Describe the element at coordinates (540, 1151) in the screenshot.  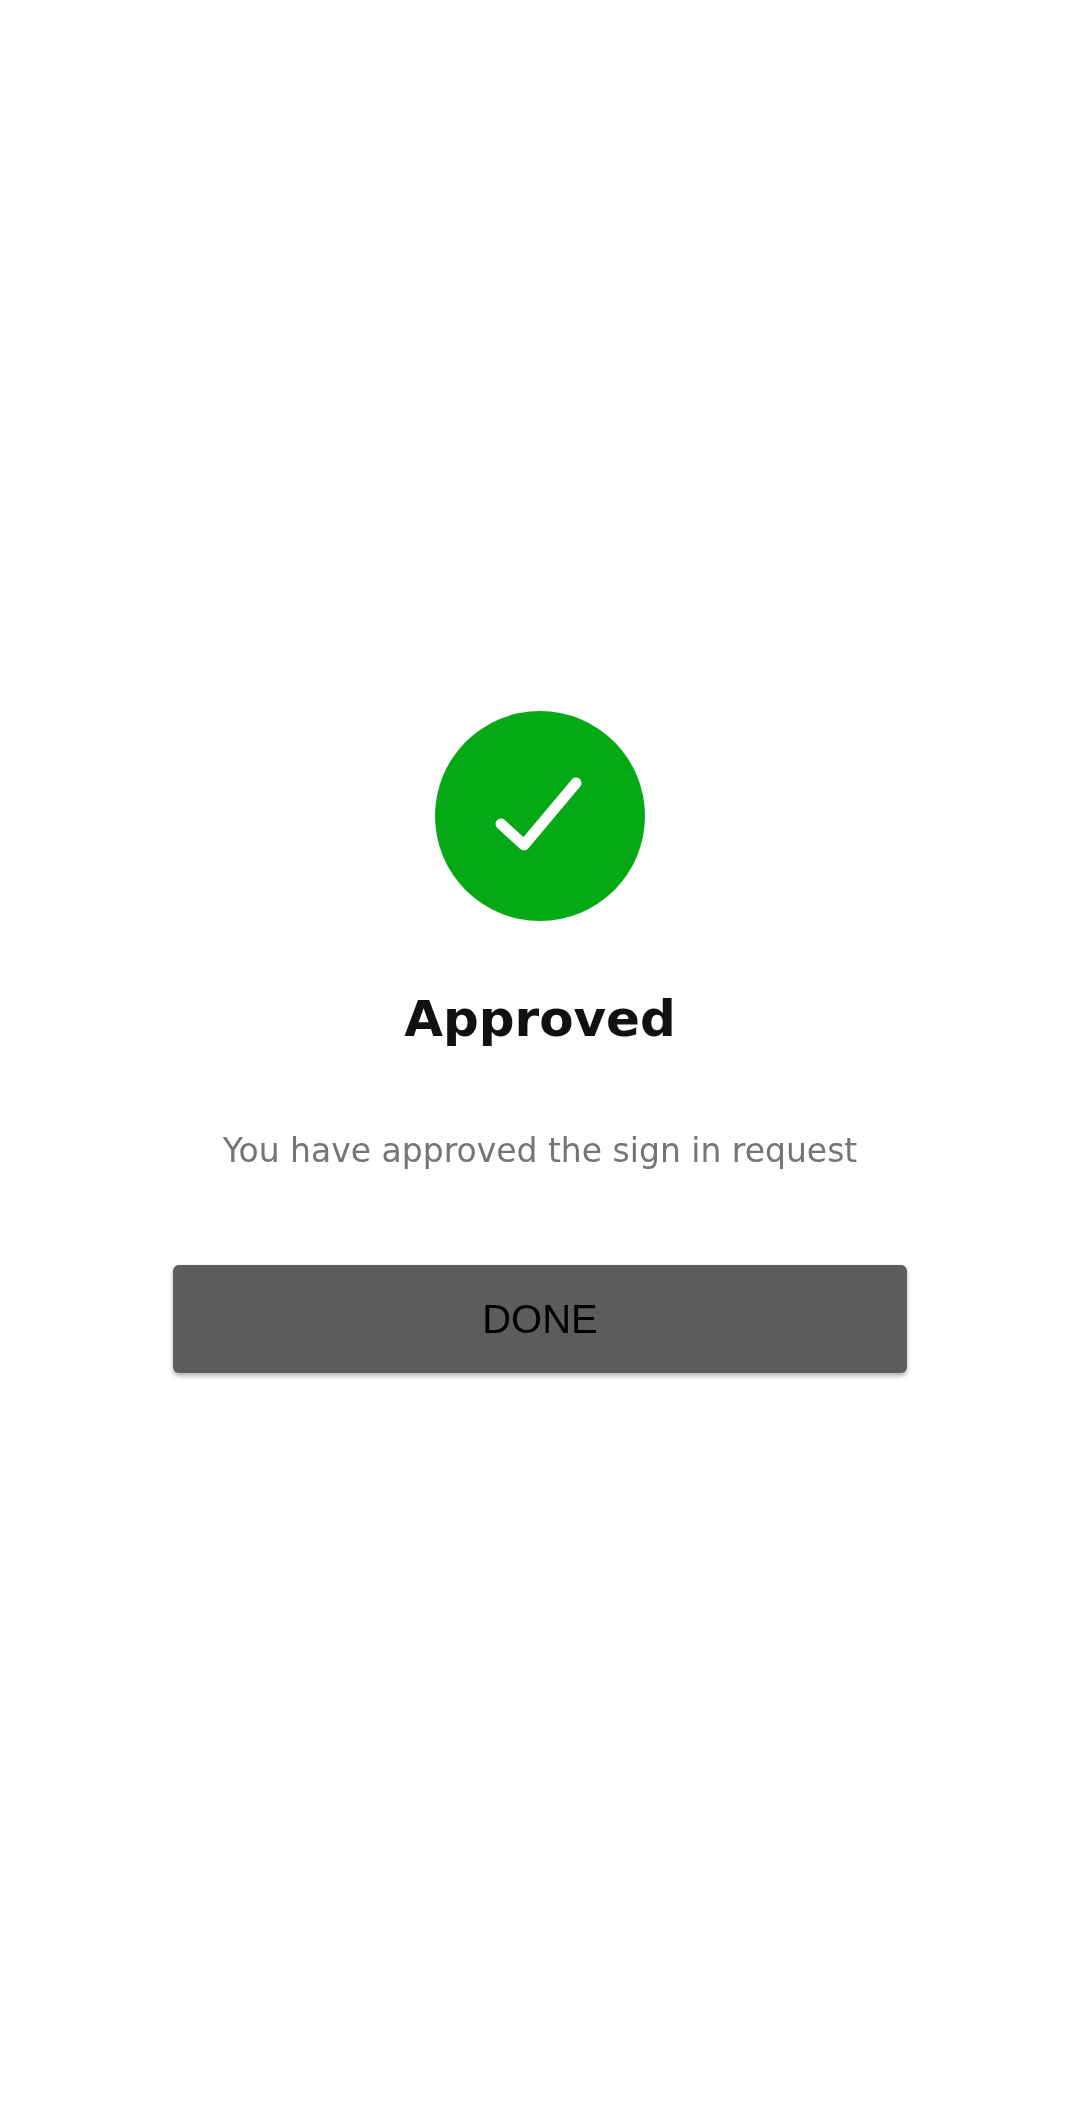
I see `status-message: You have approved the sign in request` at that location.